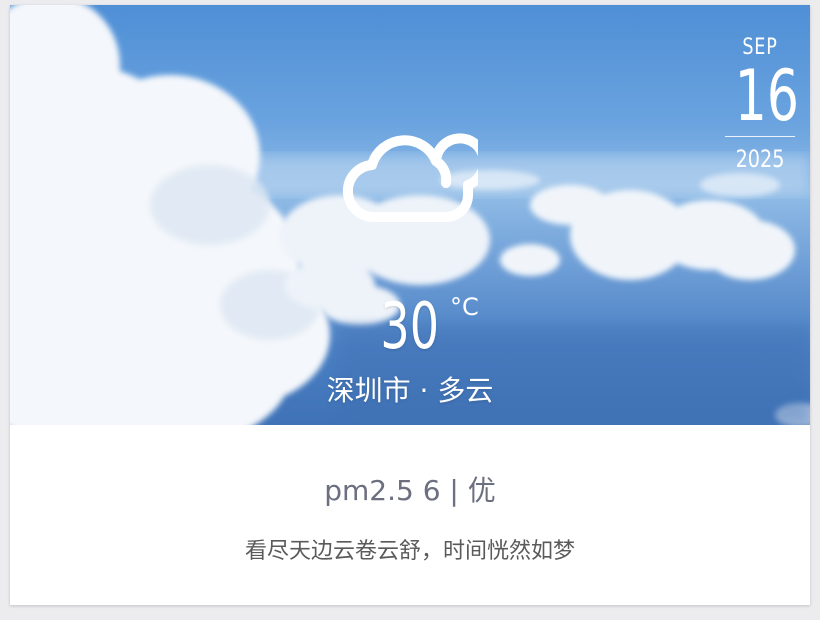  What do you see at coordinates (766, 96) in the screenshot?
I see `date-day: 16` at bounding box center [766, 96].